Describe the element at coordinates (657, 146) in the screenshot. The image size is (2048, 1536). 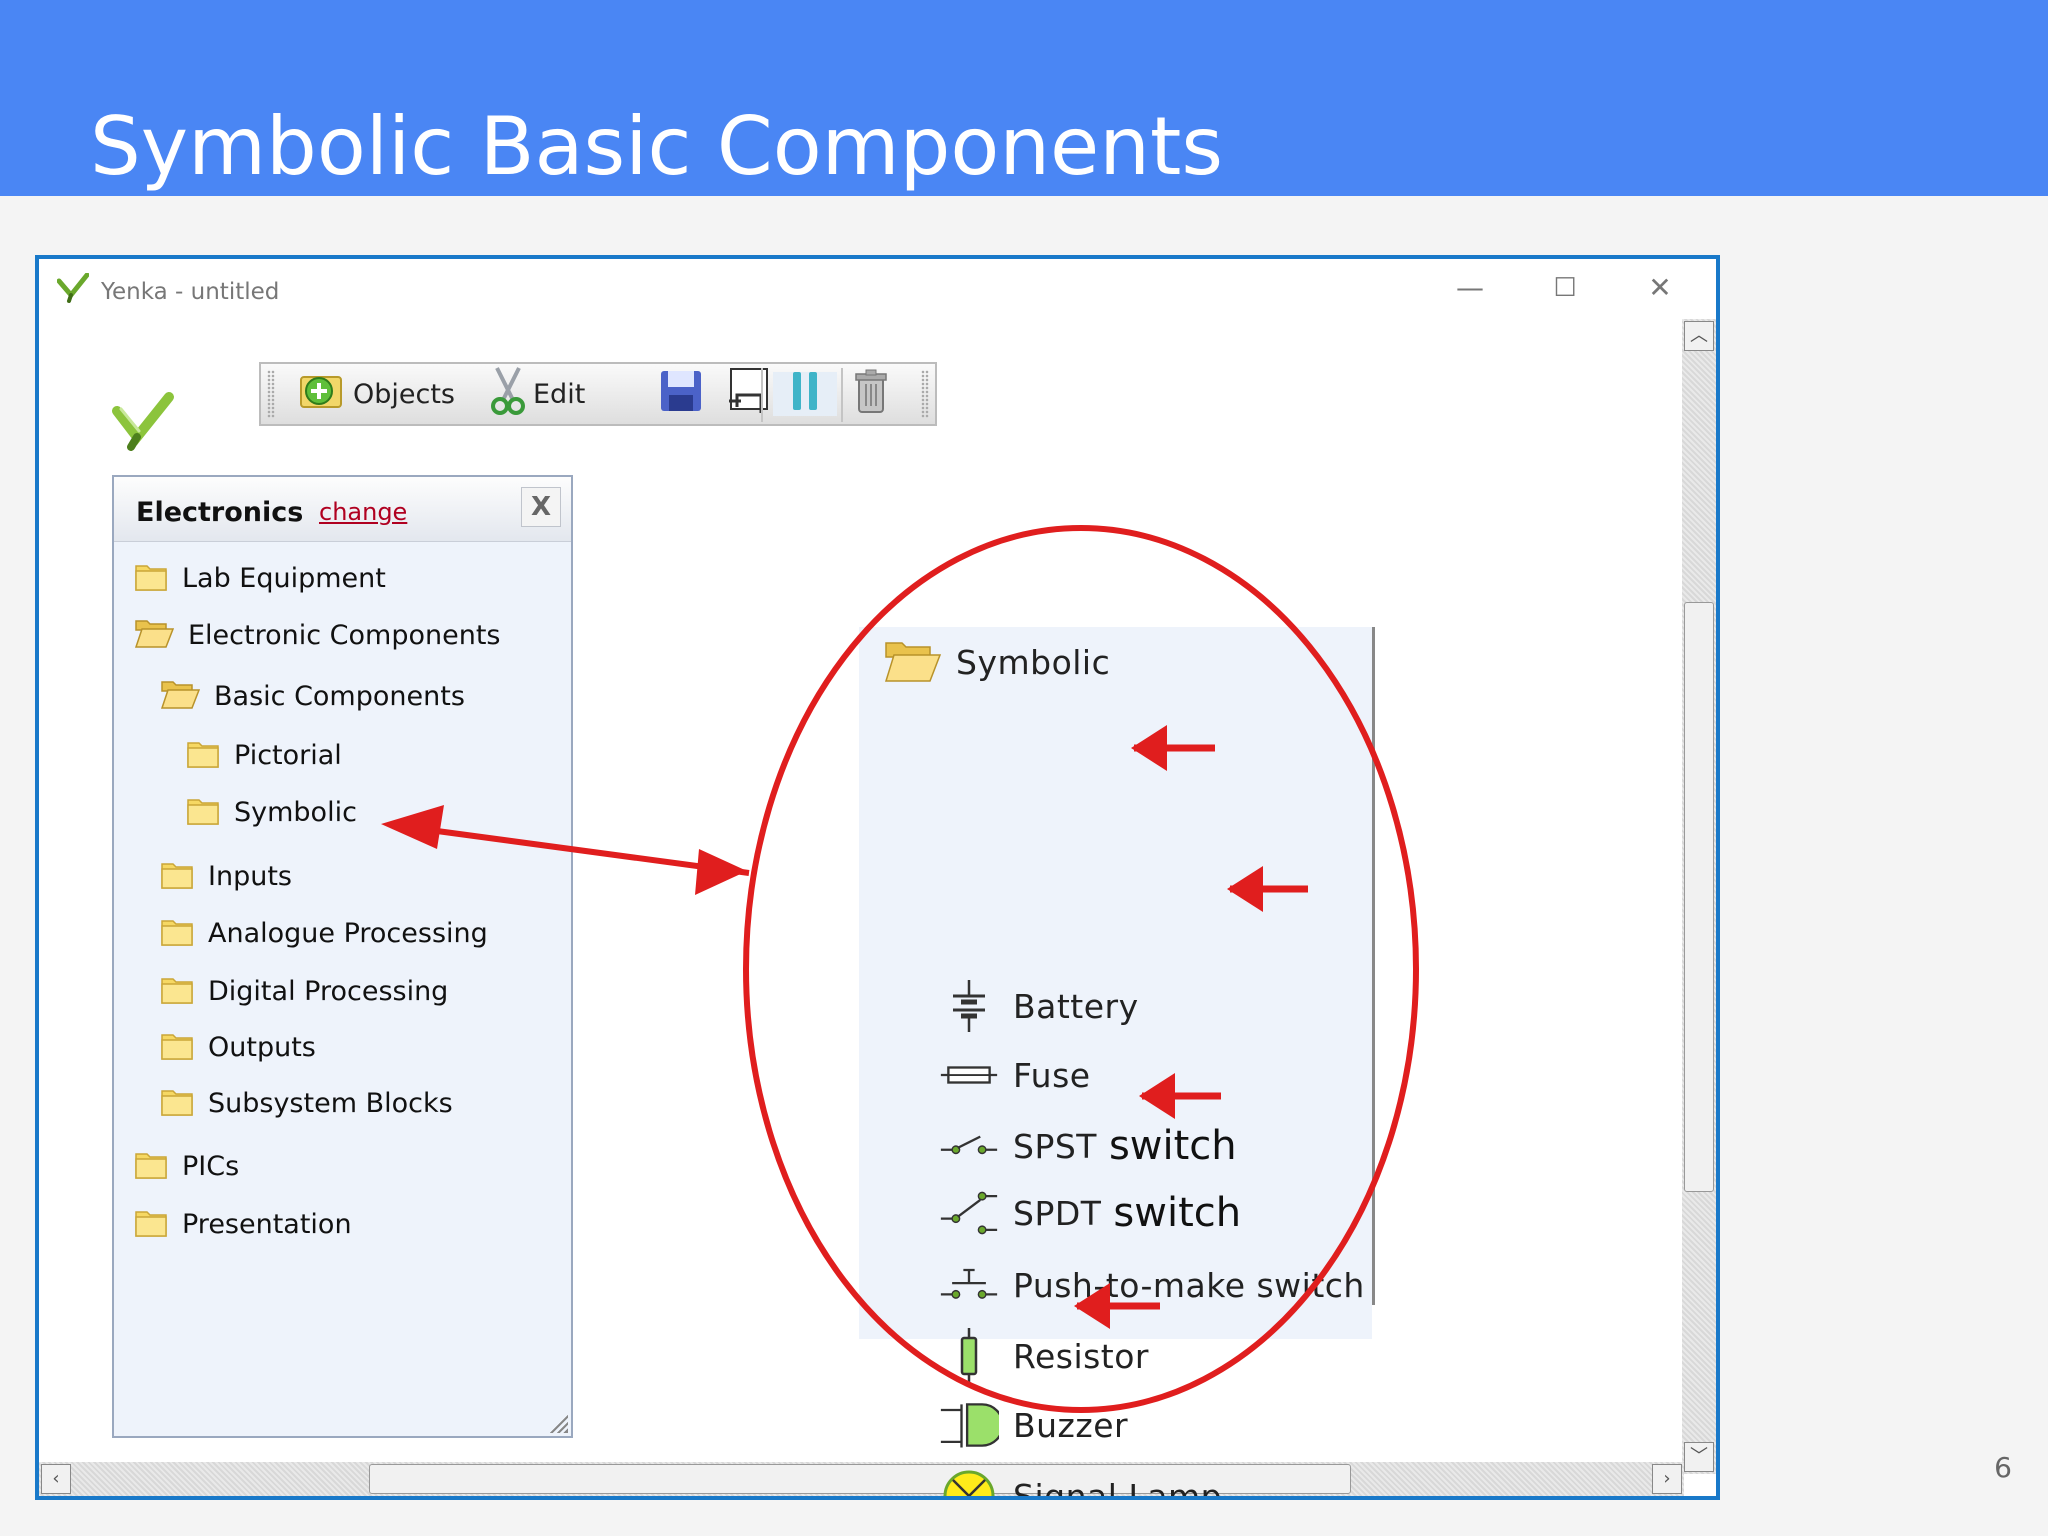
I see `slide-title: Symbolic Basic Components` at that location.